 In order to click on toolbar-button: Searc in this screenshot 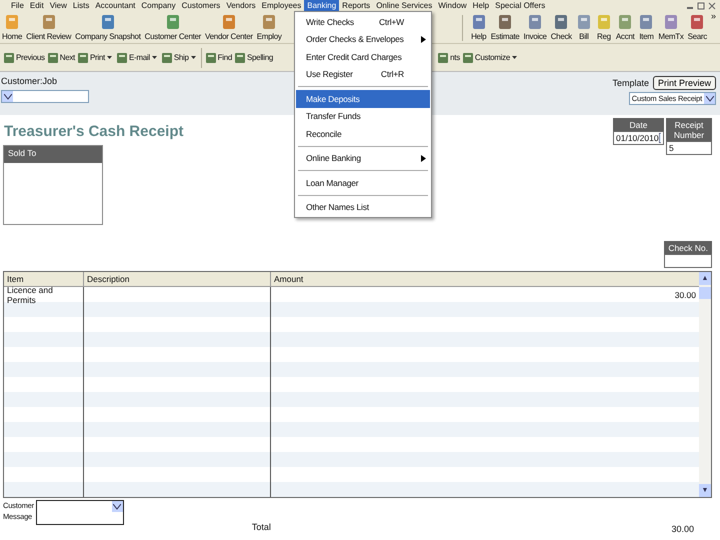, I will do `click(697, 27)`.